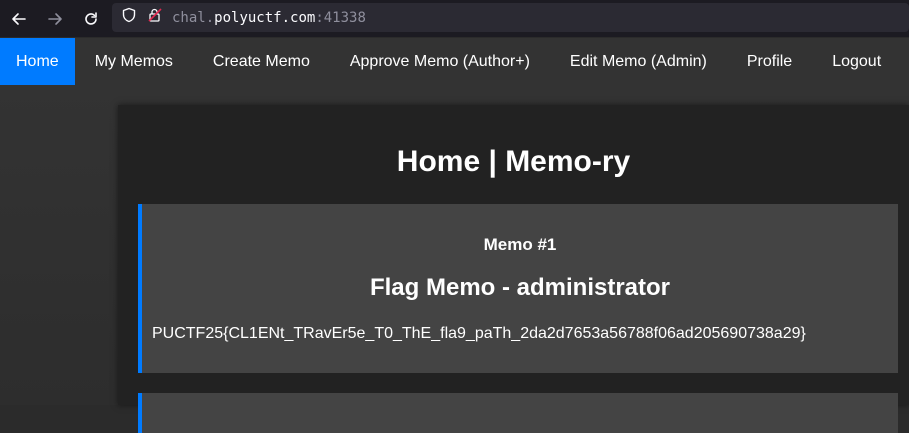 Image resolution: width=909 pixels, height=433 pixels. Describe the element at coordinates (129, 17) in the screenshot. I see `tracking-protection-shield-icon` at that location.